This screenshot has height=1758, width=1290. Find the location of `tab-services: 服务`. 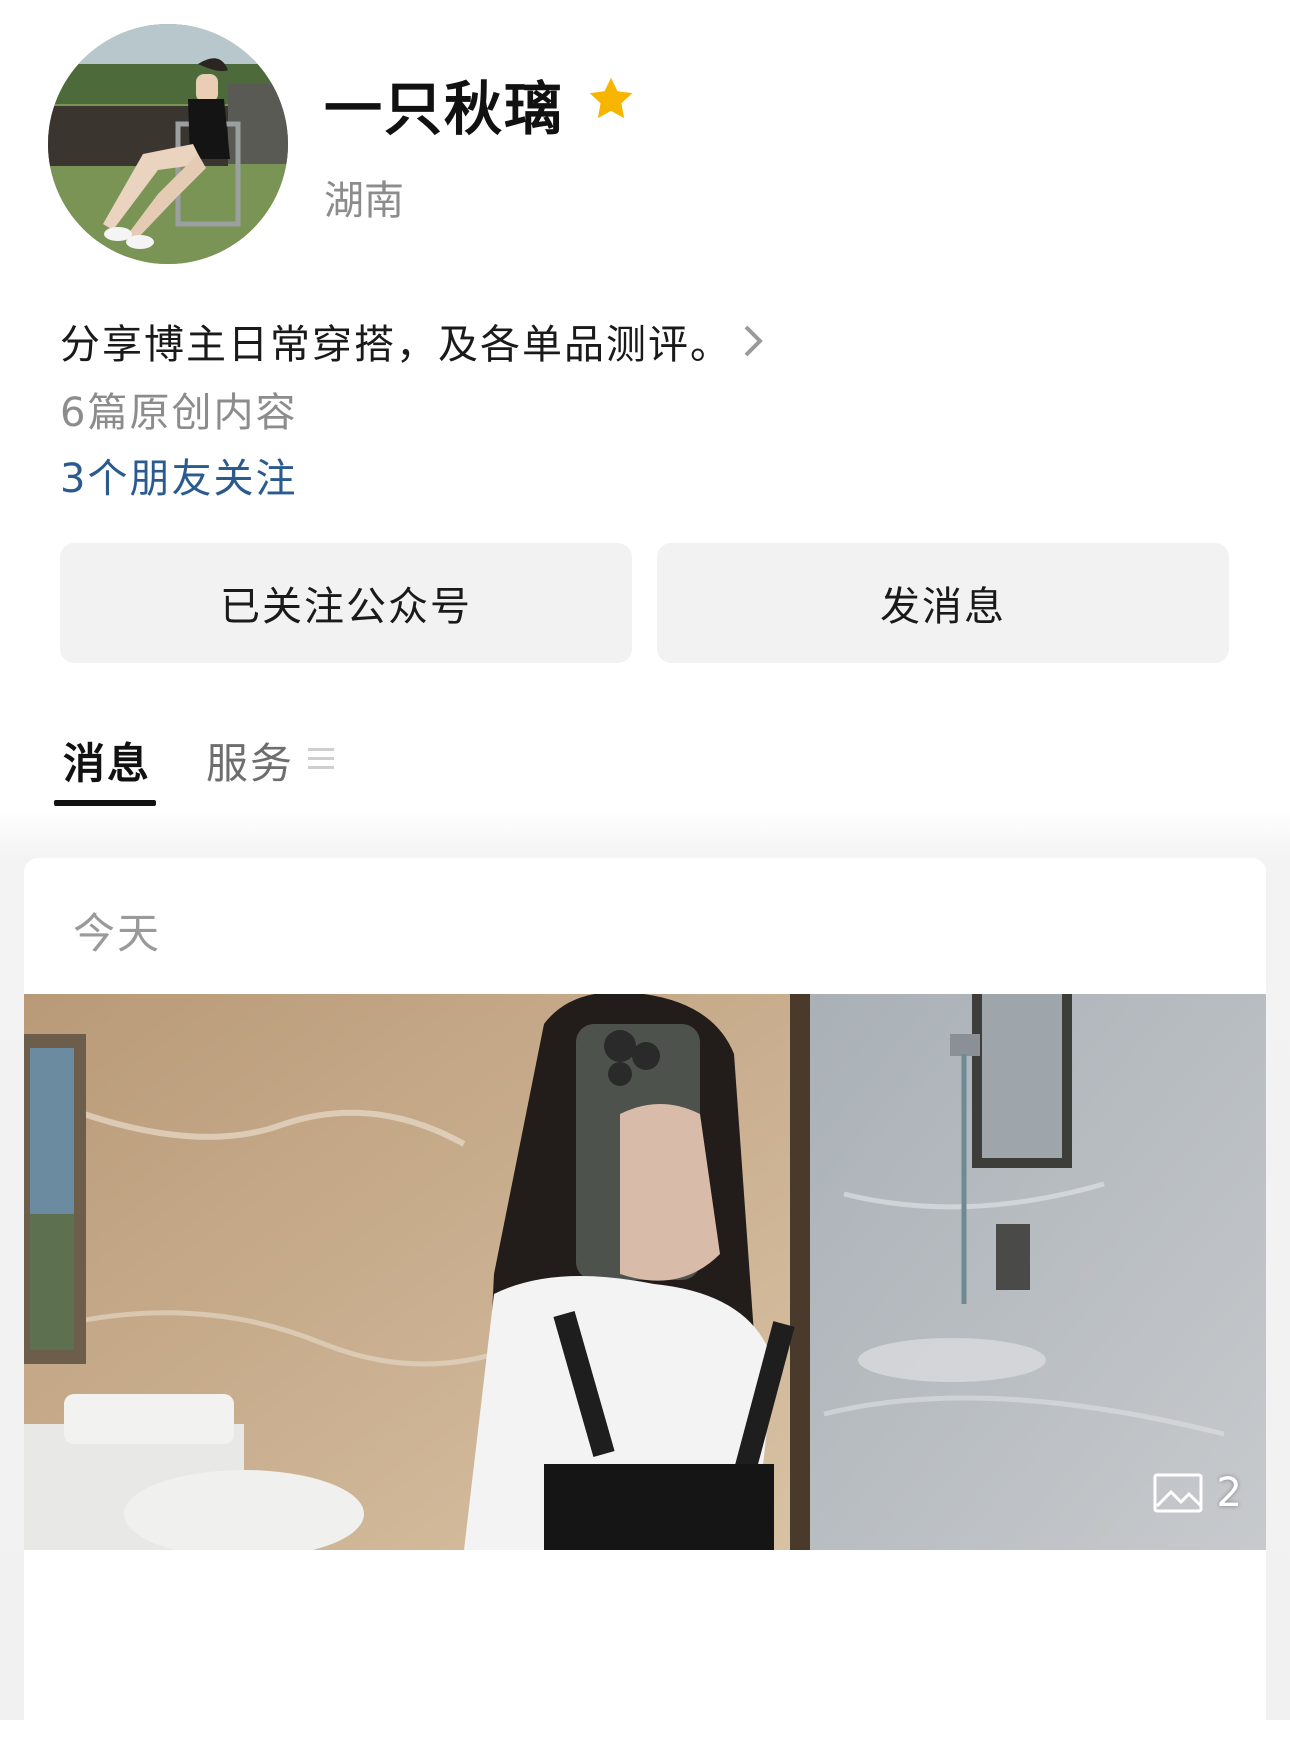

tab-services: 服务 is located at coordinates (250, 760).